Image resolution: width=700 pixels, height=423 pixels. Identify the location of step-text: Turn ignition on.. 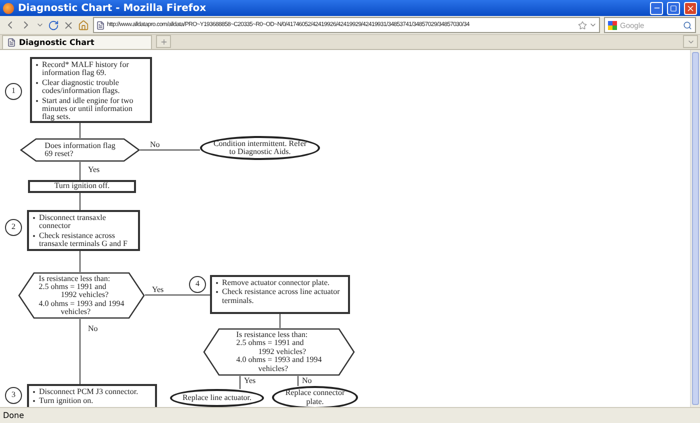
(66, 401).